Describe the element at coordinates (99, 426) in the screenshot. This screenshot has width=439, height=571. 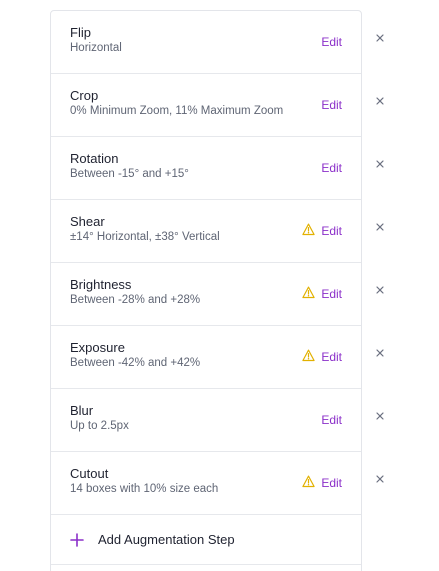
I see `step-subtitle: Up to 2.5px` at that location.